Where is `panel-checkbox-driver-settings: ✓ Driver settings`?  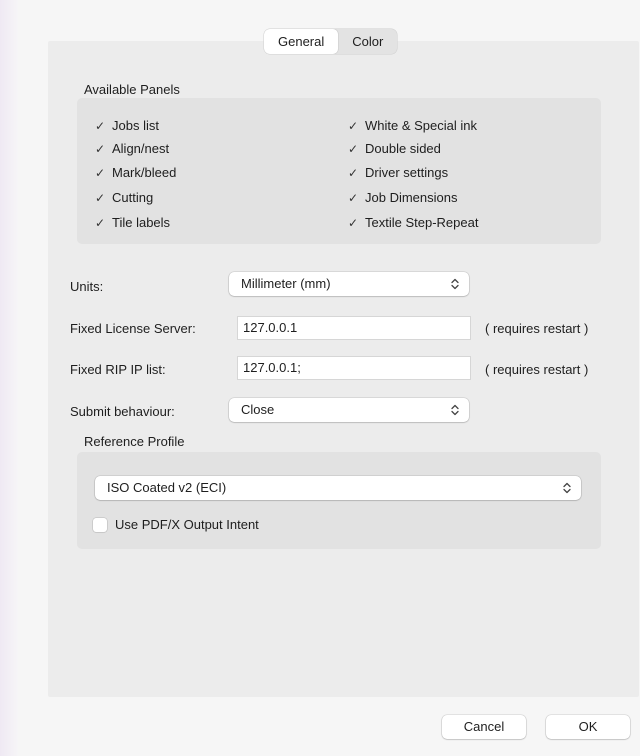
panel-checkbox-driver-settings: ✓ Driver settings is located at coordinates (397, 173).